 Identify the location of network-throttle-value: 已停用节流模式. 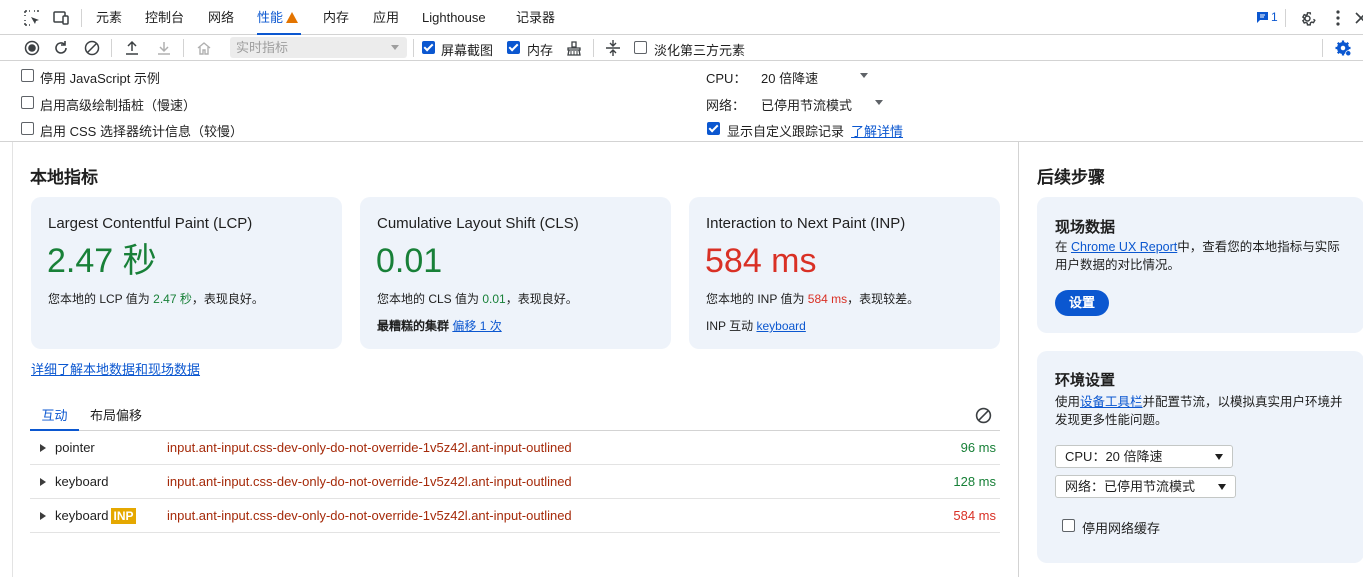
(807, 105).